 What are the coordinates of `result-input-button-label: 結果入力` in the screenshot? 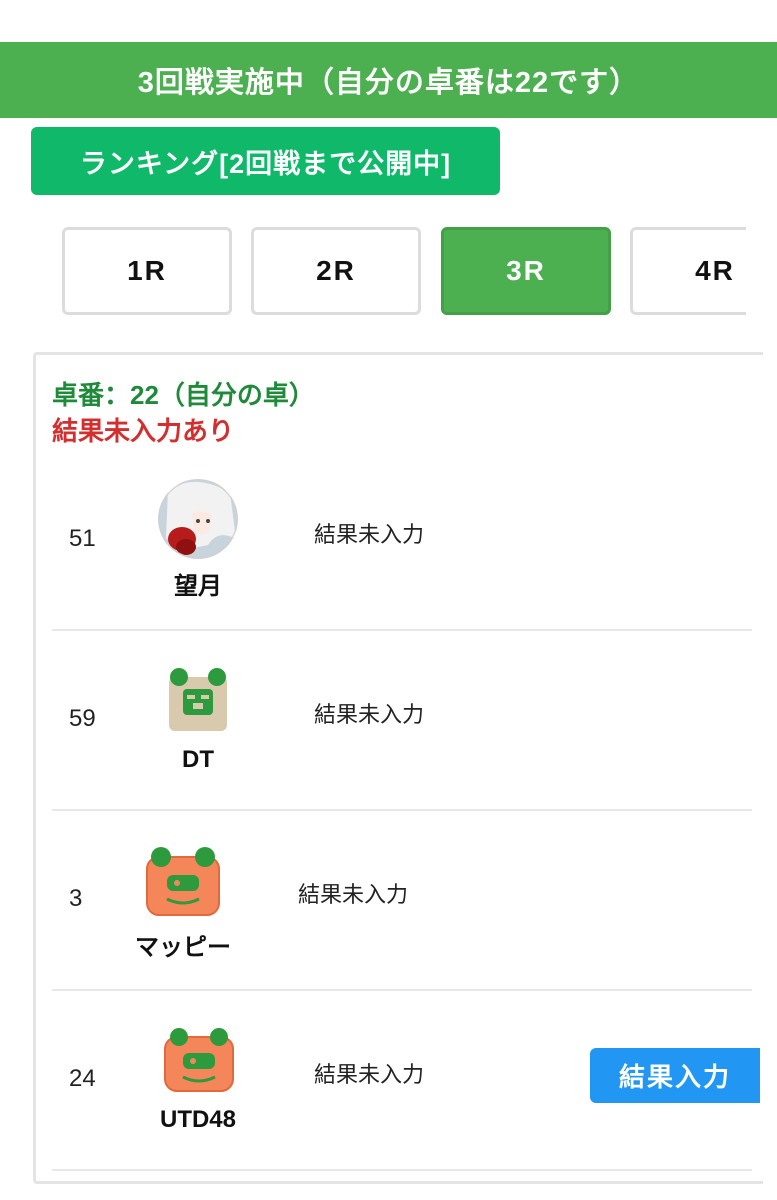 It's located at (674, 1077).